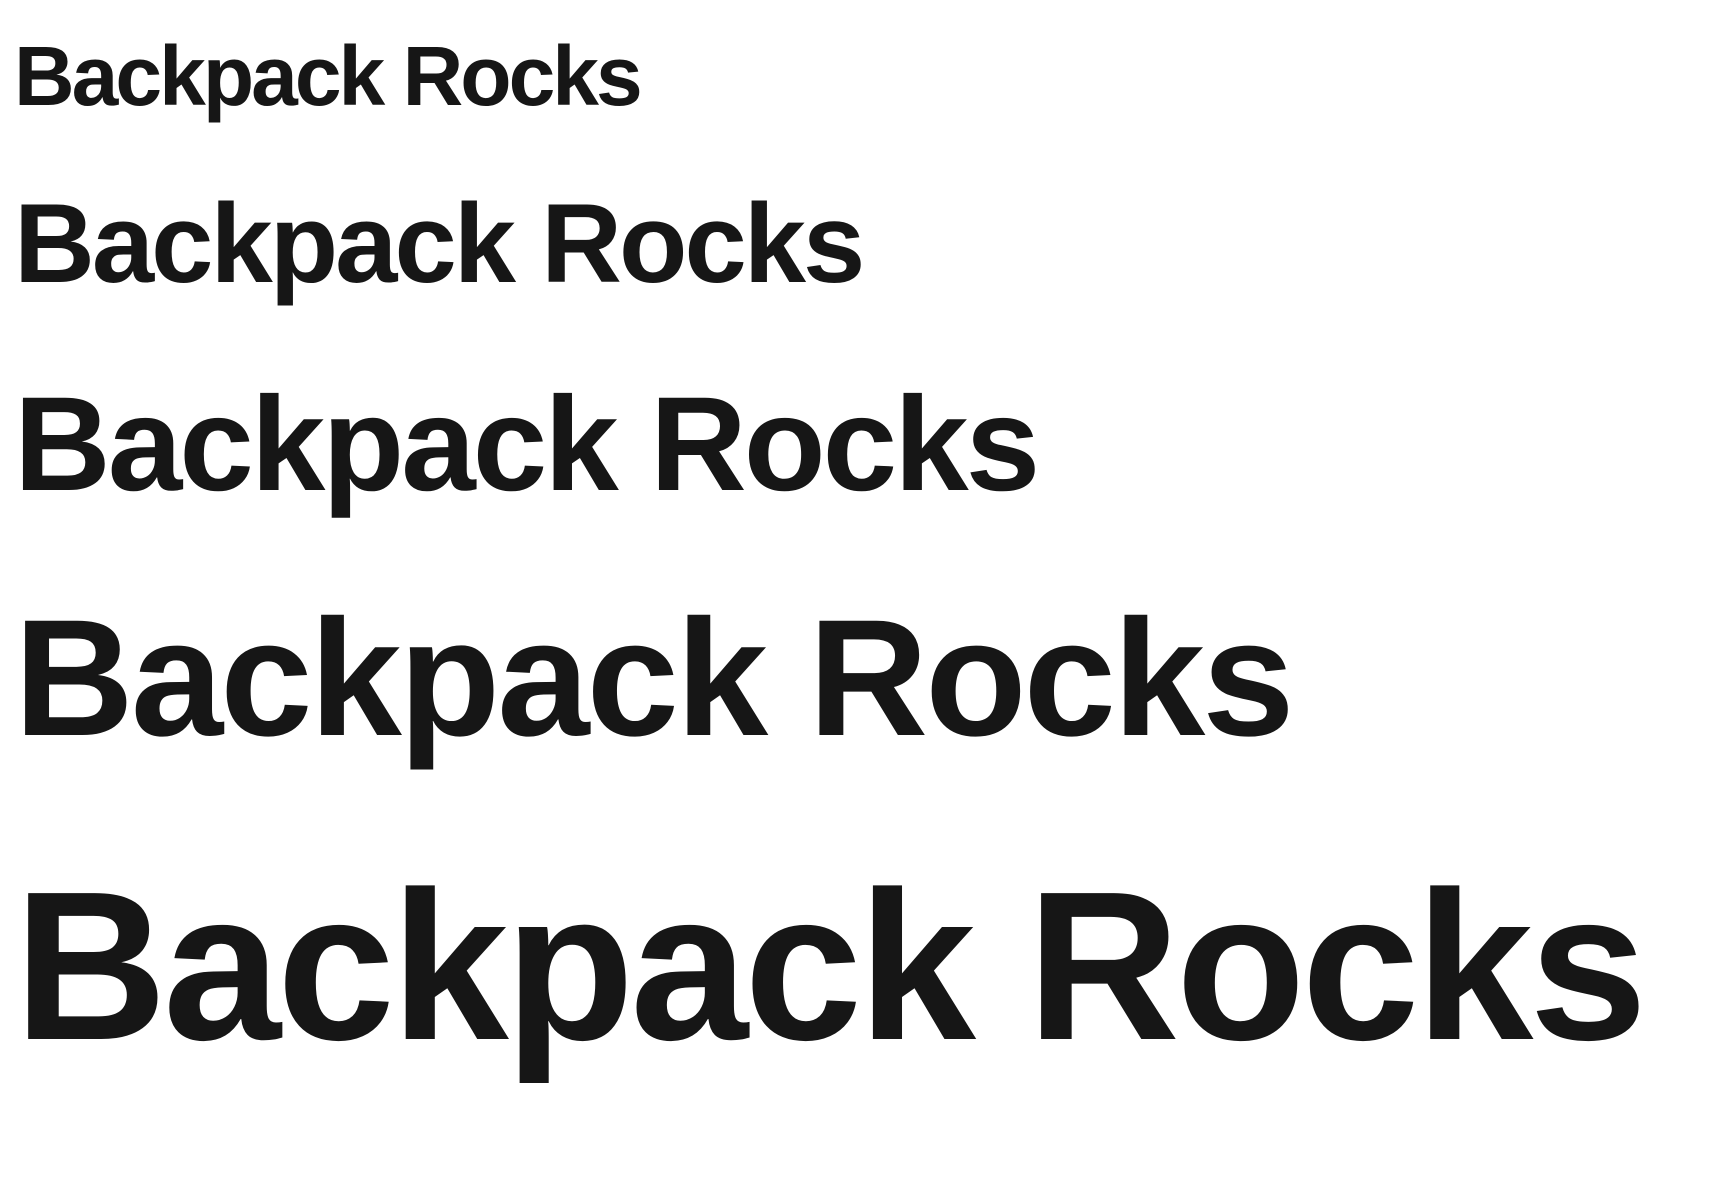 This screenshot has width=1709, height=1191. Describe the element at coordinates (328, 76) in the screenshot. I see `sample-text-size-1: Backpack Rocks` at that location.